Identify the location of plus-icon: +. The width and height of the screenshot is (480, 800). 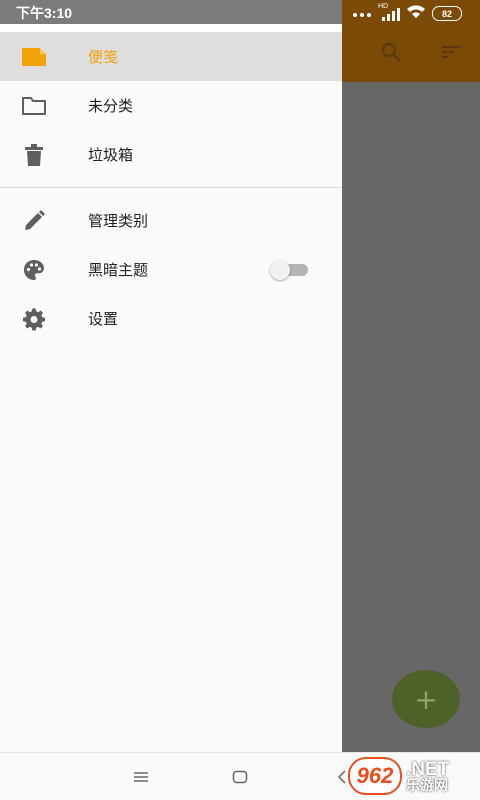
(426, 699).